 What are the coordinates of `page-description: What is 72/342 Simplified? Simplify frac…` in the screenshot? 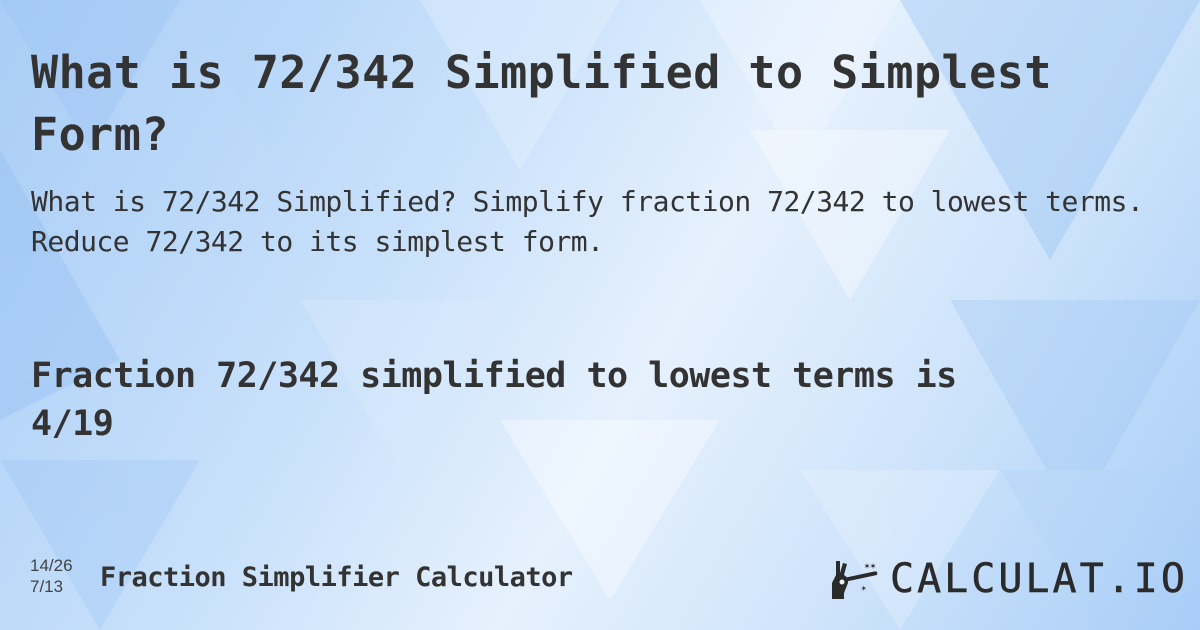 It's located at (587, 221).